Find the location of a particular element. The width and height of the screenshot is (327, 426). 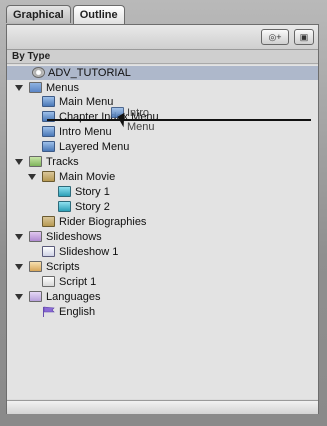

tree-item-label: Slideshows is located at coordinates (74, 237).